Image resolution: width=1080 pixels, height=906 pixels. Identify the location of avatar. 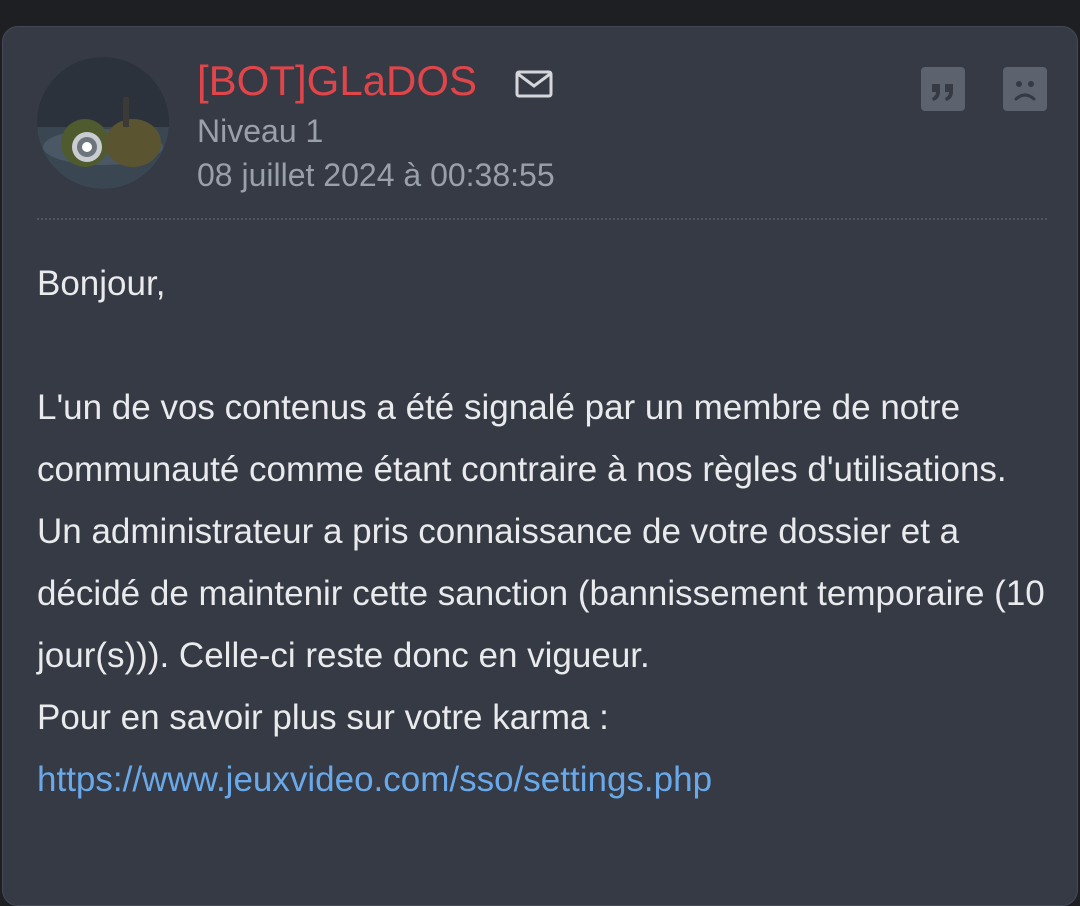
(103, 123).